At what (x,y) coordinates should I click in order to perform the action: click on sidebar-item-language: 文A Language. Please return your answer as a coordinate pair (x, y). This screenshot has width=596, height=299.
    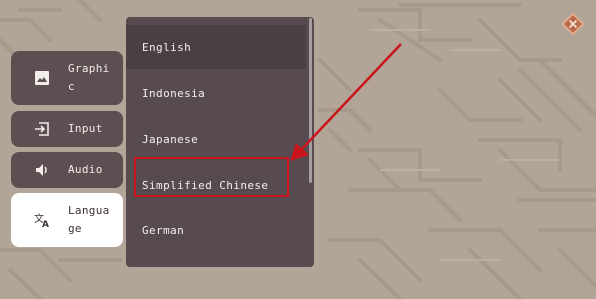
    Looking at the image, I should click on (67, 220).